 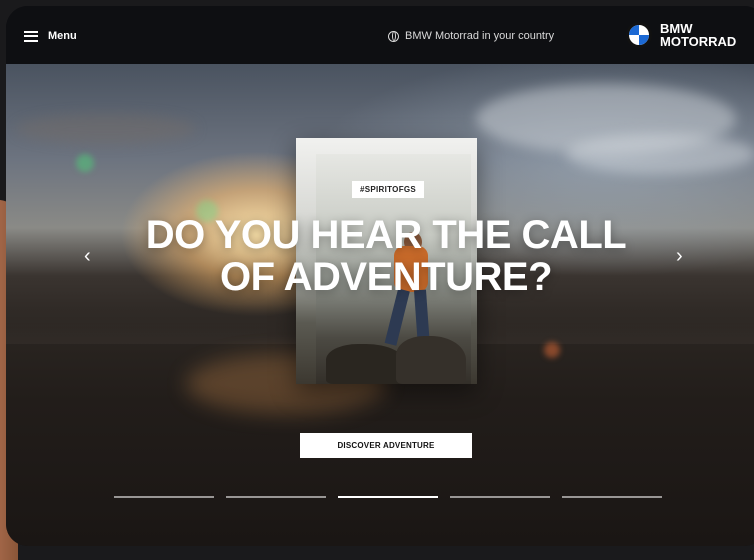 I want to click on headline-line-1: DO YOU HEAR THE CALL, so click(x=386, y=235).